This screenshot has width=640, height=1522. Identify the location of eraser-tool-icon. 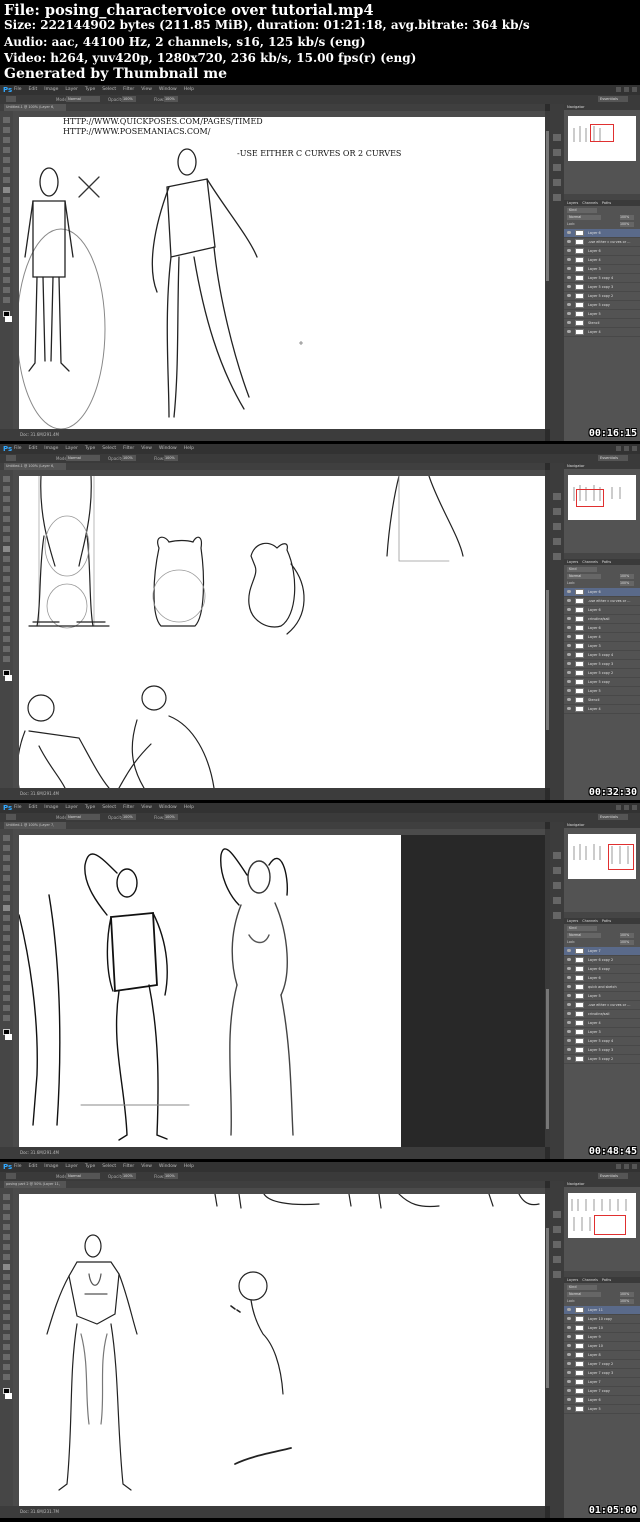
(6, 579).